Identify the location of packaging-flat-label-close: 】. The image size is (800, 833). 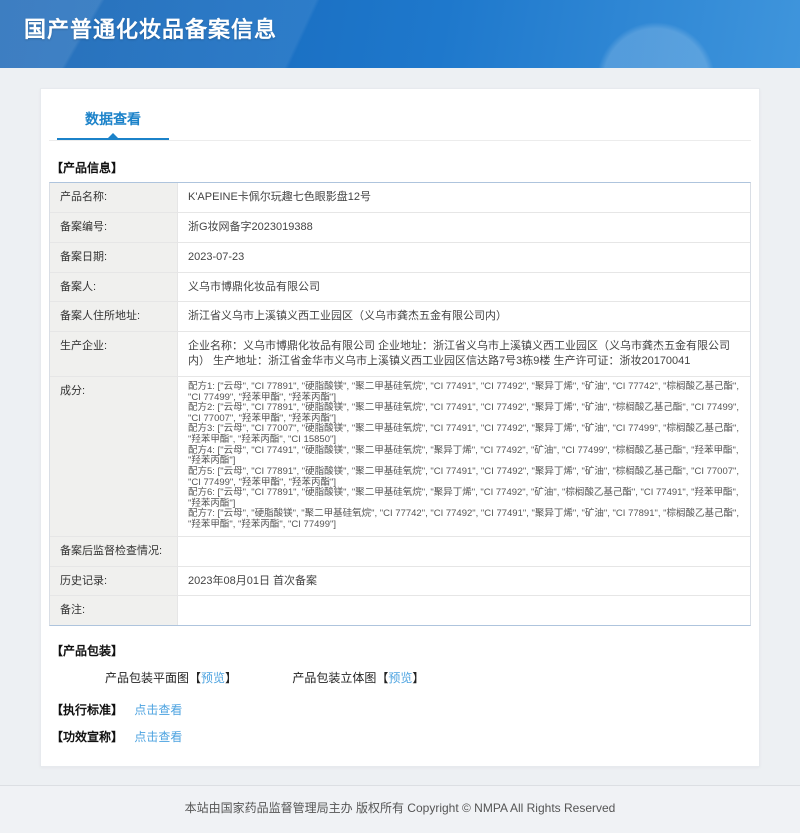
(231, 678).